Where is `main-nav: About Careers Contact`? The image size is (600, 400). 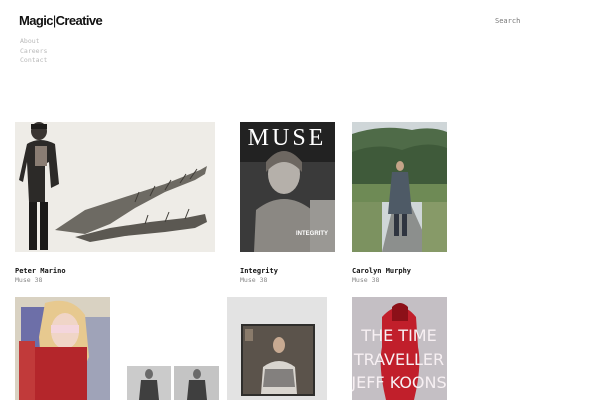
main-nav: About Careers Contact is located at coordinates (33, 51).